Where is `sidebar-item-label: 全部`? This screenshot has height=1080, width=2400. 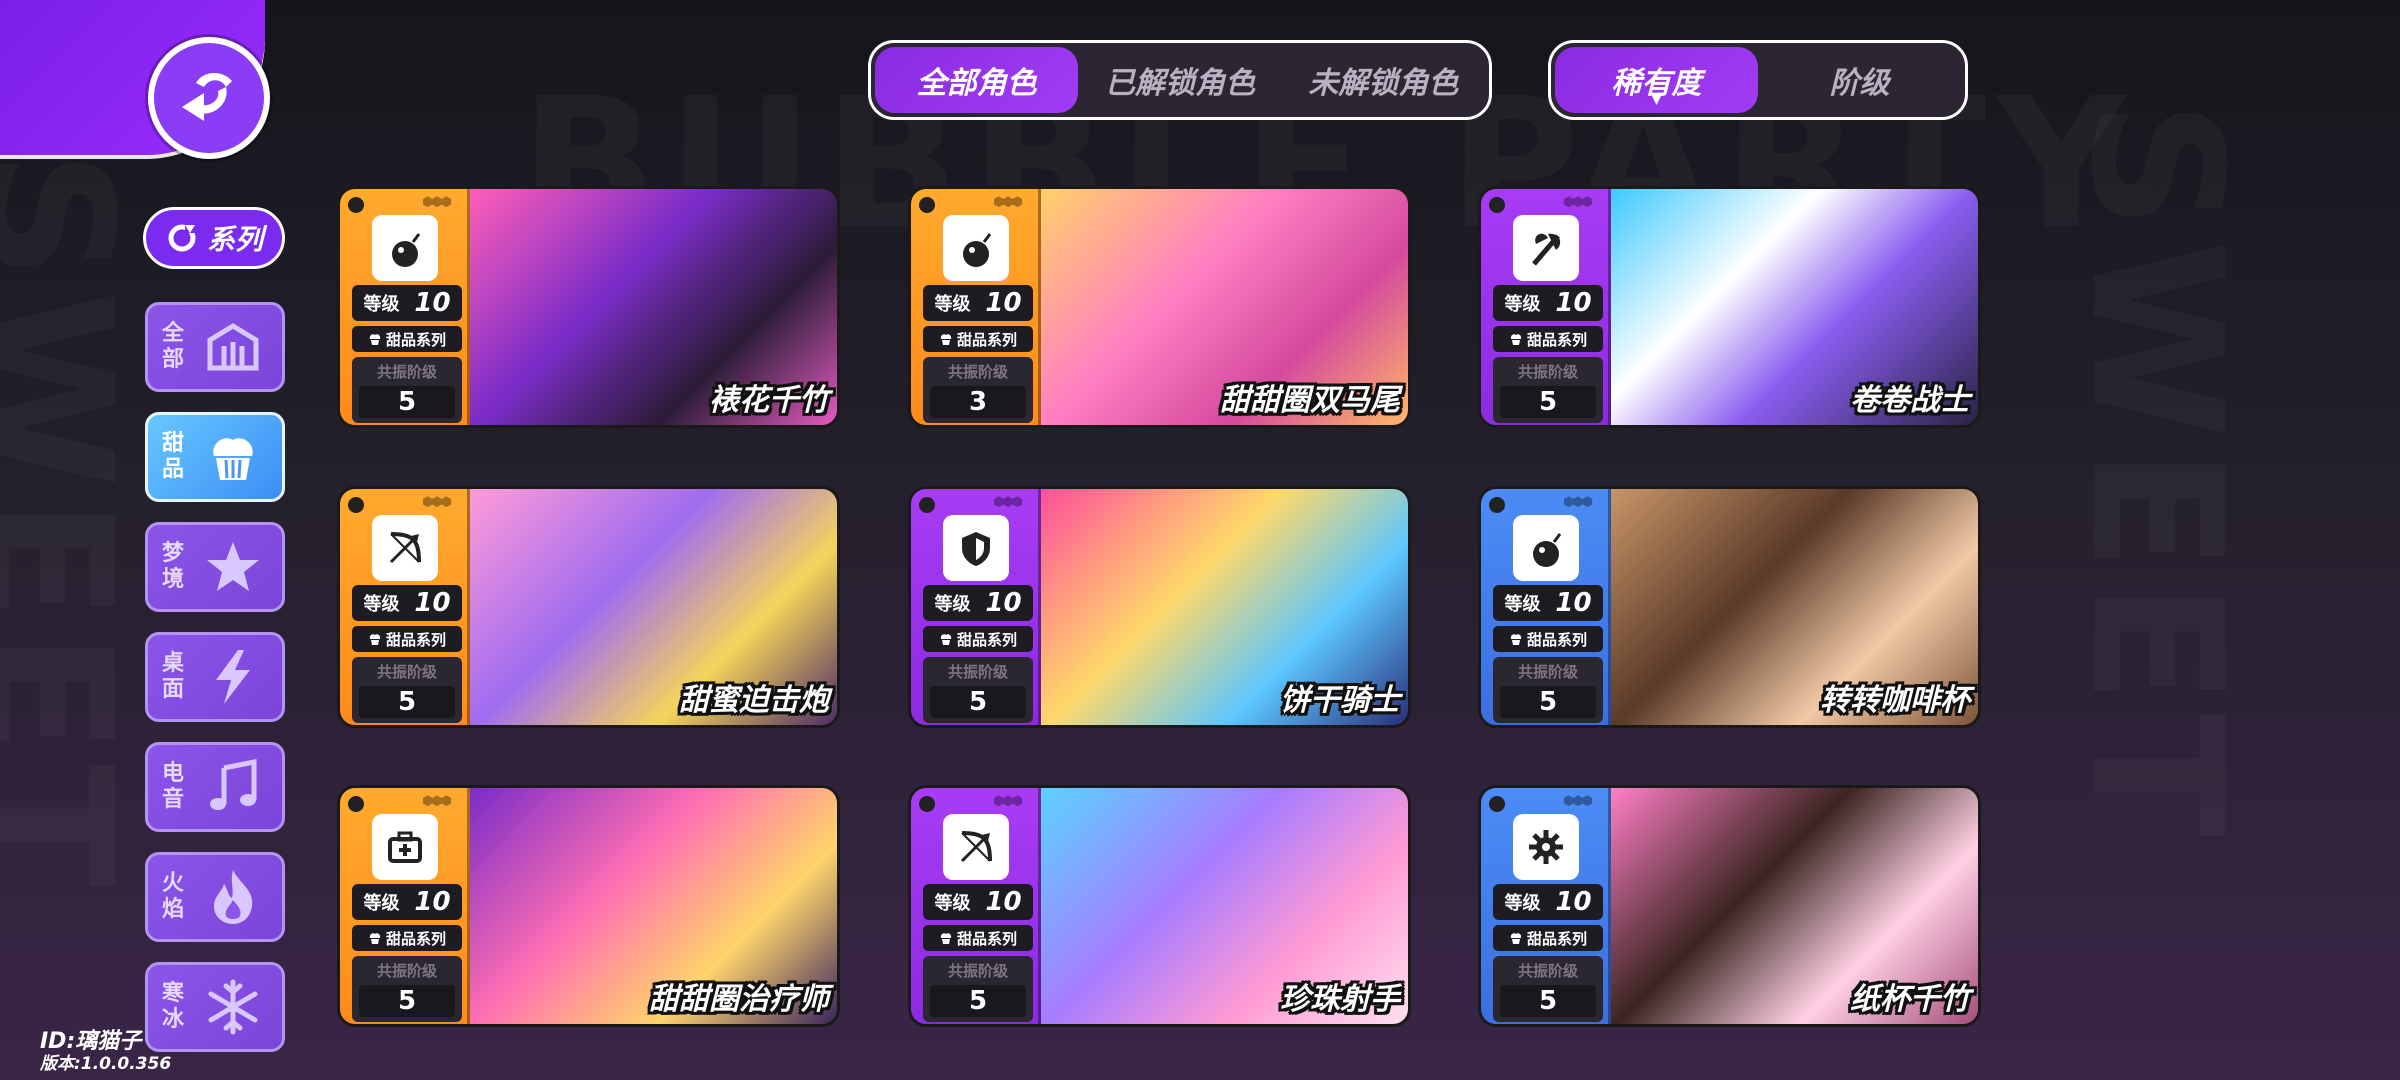
sidebar-item-label: 全部 is located at coordinates (172, 346).